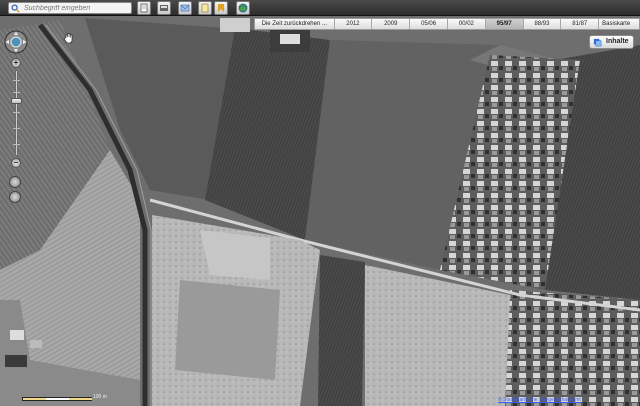 The image size is (640, 406). Describe the element at coordinates (76, 8) in the screenshot. I see `search-input` at that location.